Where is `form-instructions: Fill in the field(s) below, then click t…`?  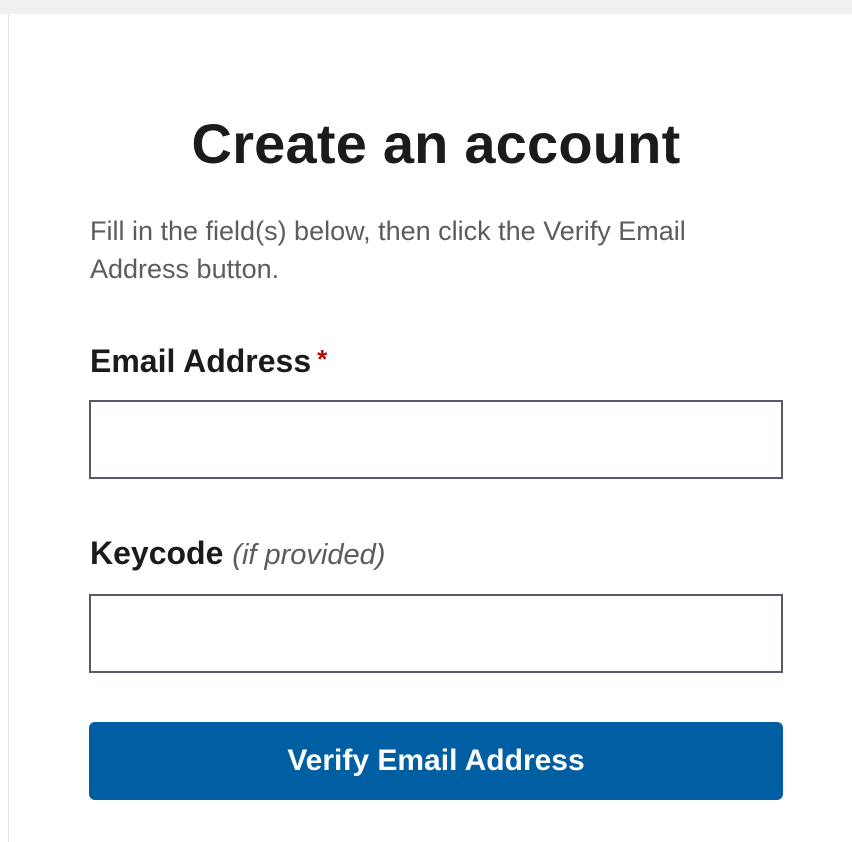 form-instructions: Fill in the field(s) below, then click t… is located at coordinates (388, 250).